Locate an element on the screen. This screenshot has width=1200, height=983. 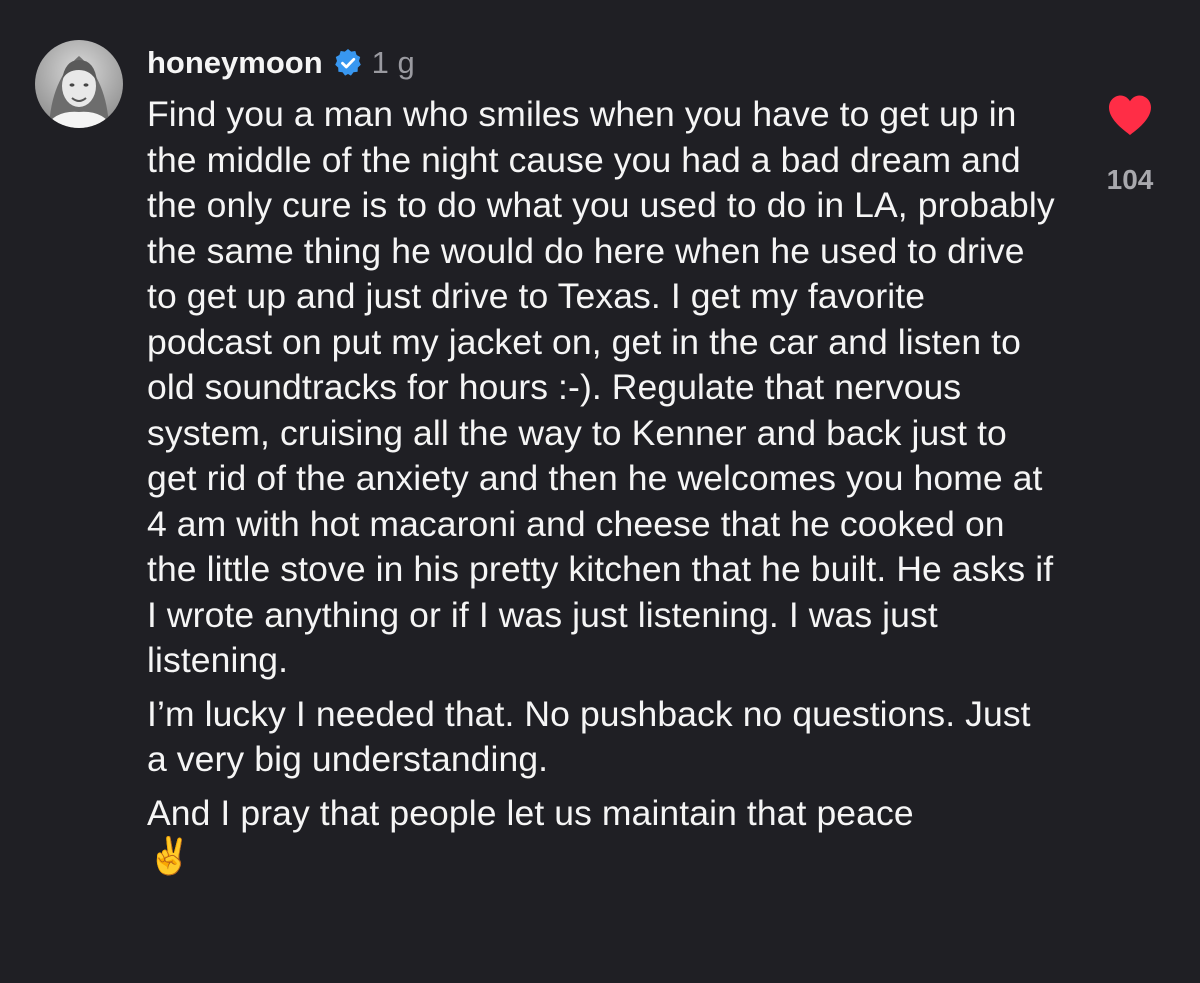
verified-badge-icon is located at coordinates (348, 63).